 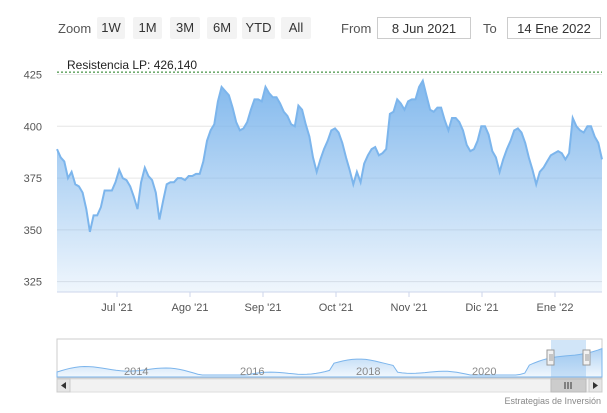 What do you see at coordinates (116, 308) in the screenshot?
I see `x-tick-label: Jul '21` at bounding box center [116, 308].